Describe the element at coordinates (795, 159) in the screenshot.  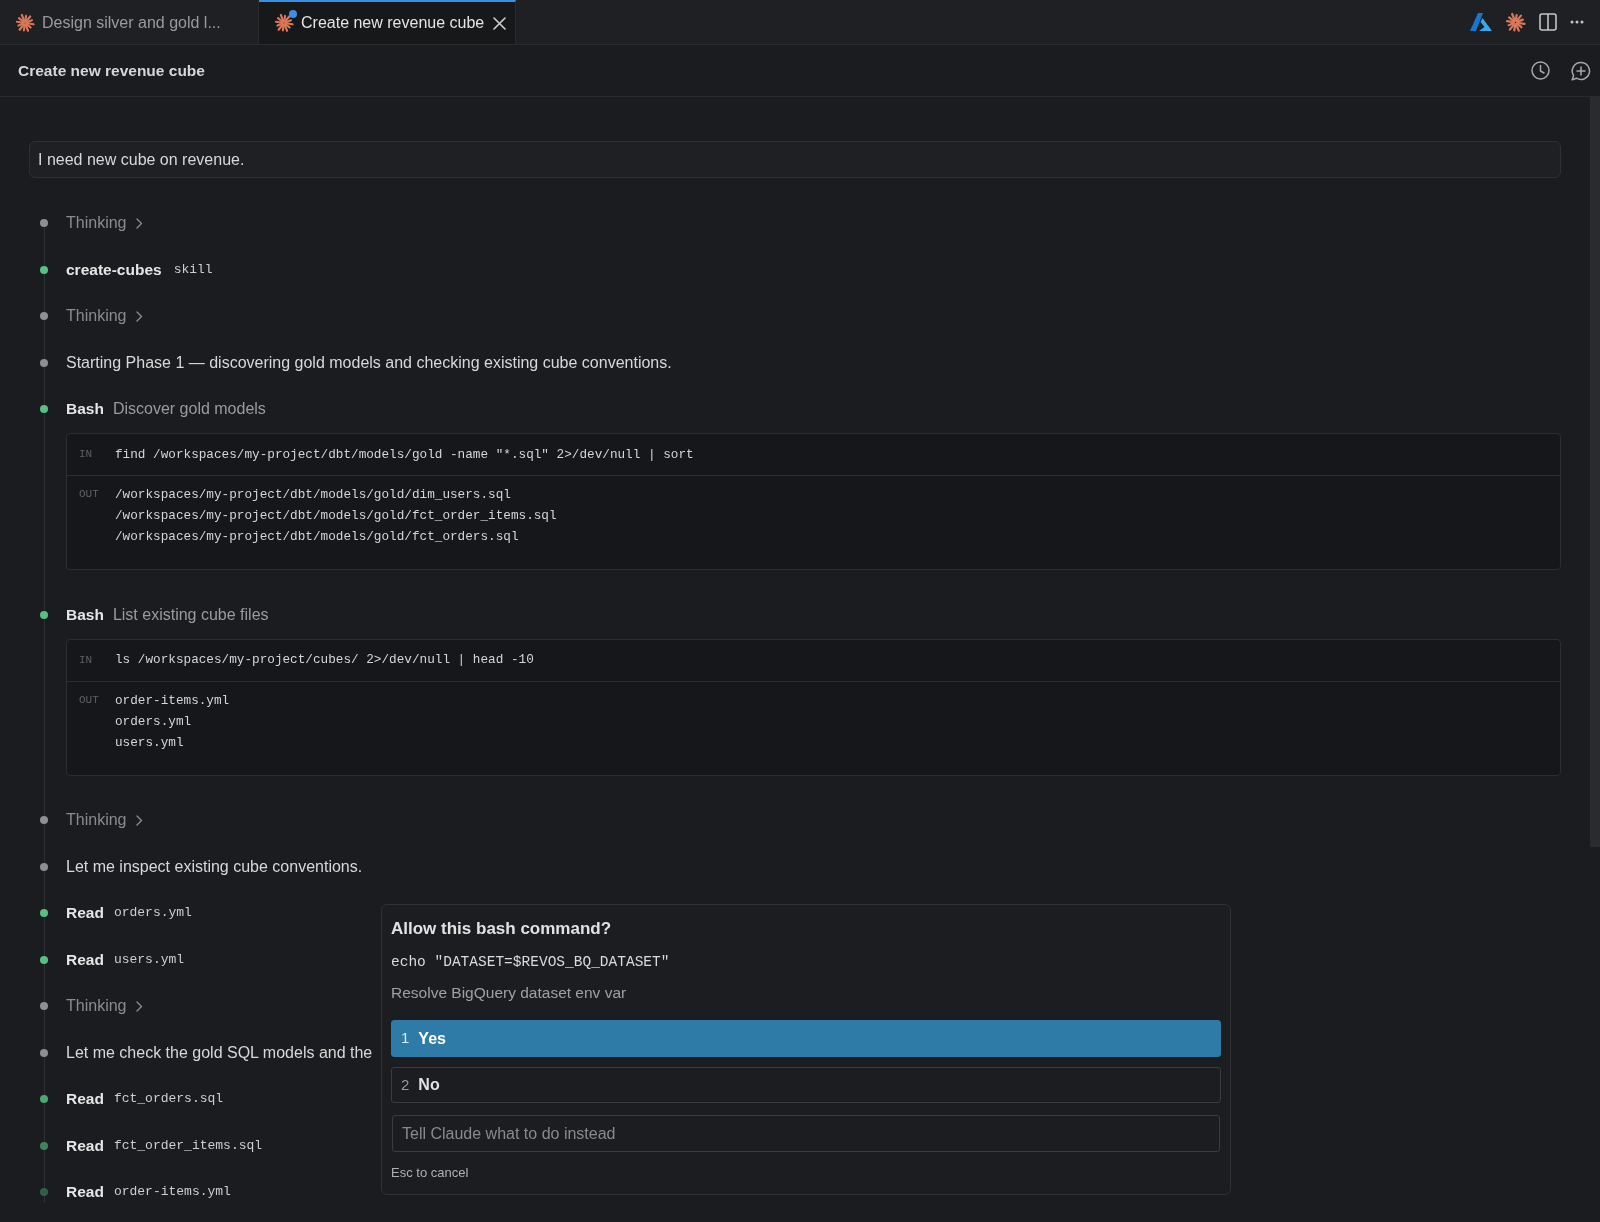
I see `user-message: I need new cube on revenue.` at that location.